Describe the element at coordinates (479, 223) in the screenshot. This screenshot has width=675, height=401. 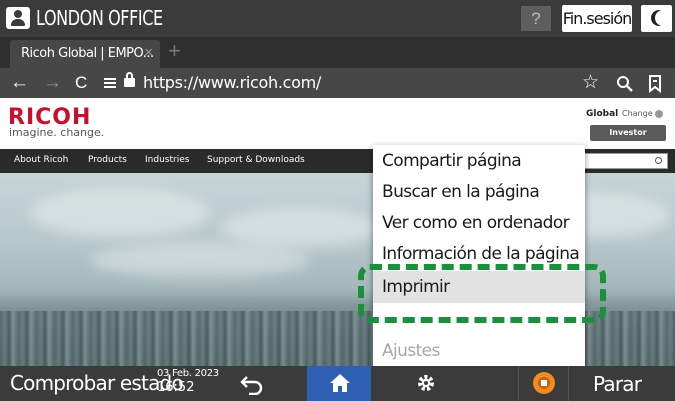
I see `menu-item-desktop-view: Ver como en ordenador` at that location.